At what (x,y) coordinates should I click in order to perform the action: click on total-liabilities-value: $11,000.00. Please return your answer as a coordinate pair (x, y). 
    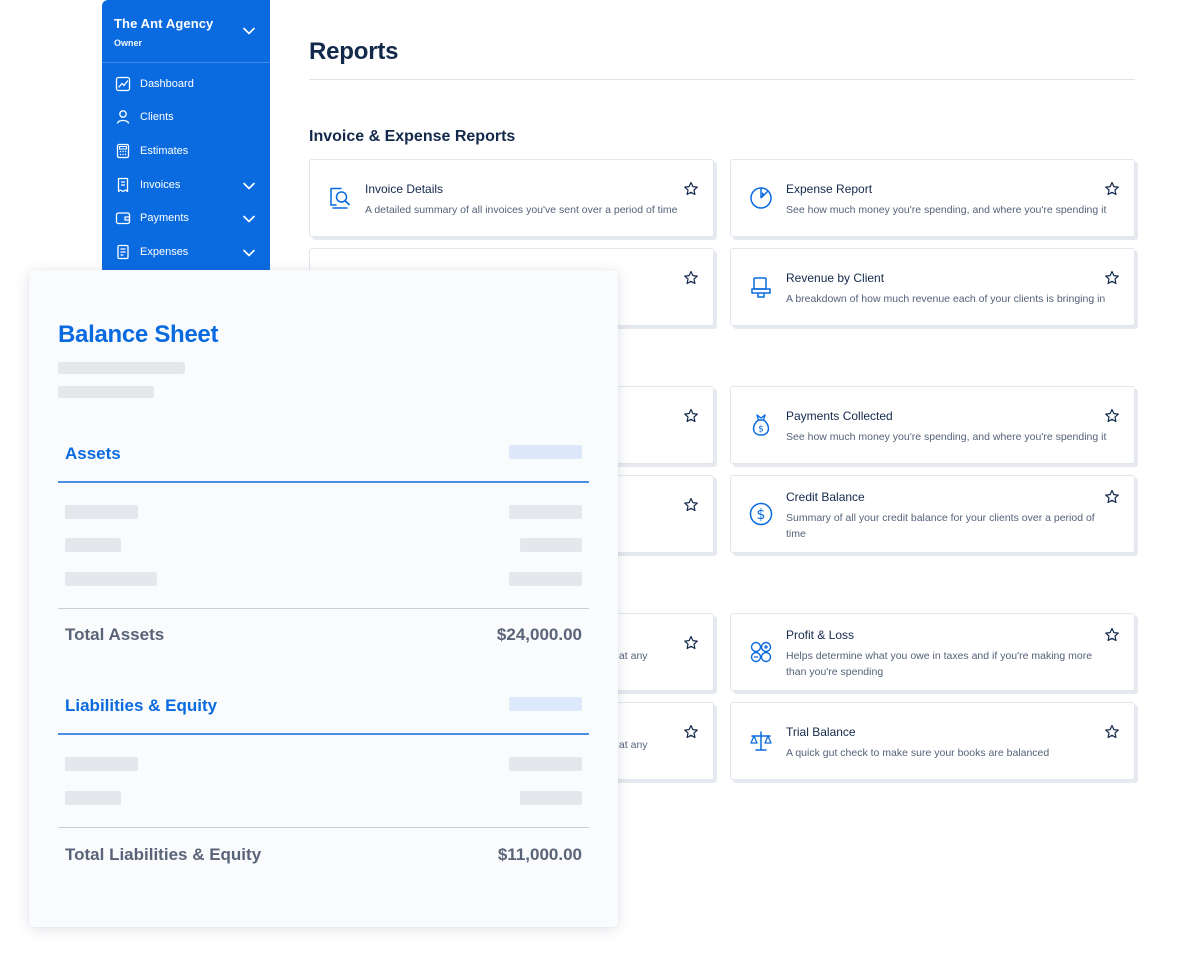
    Looking at the image, I should click on (539, 854).